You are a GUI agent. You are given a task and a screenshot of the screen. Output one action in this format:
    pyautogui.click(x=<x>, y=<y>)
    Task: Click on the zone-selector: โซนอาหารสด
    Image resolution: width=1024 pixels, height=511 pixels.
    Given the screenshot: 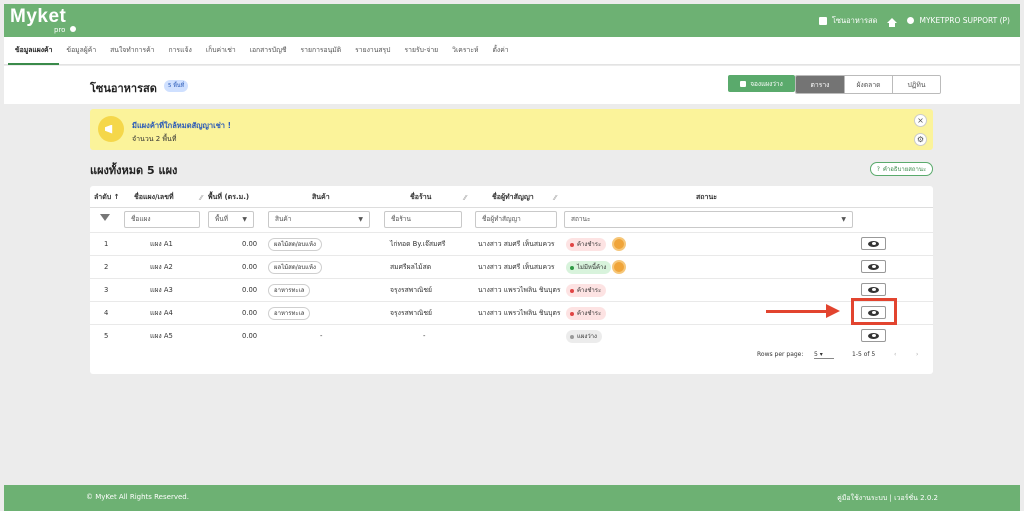 What is the action you would take?
    pyautogui.click(x=848, y=21)
    